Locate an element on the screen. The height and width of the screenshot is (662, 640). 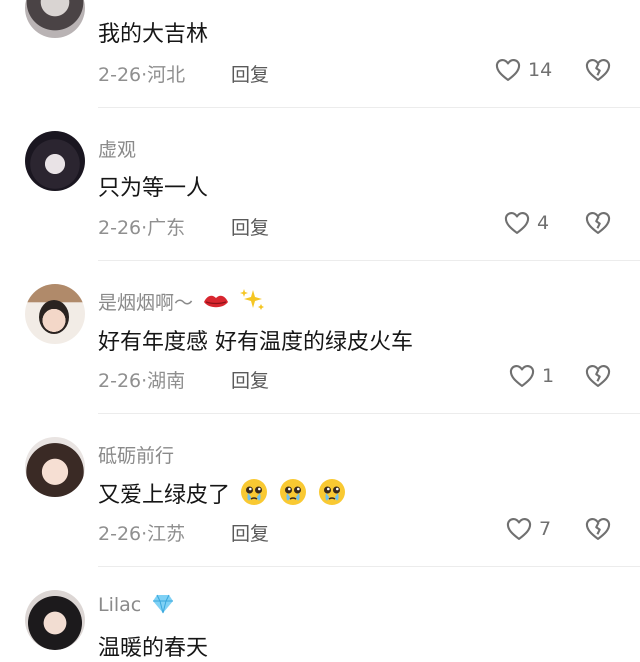
username-text: Lilac is located at coordinates (120, 605).